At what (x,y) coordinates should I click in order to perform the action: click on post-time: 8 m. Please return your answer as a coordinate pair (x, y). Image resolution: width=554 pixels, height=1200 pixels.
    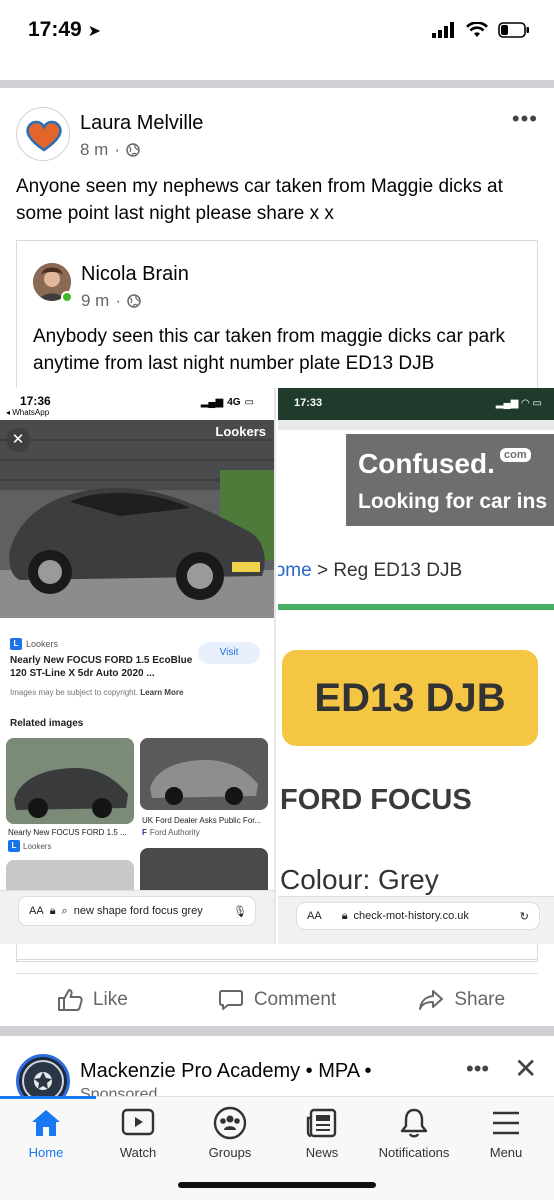
    Looking at the image, I should click on (94, 149).